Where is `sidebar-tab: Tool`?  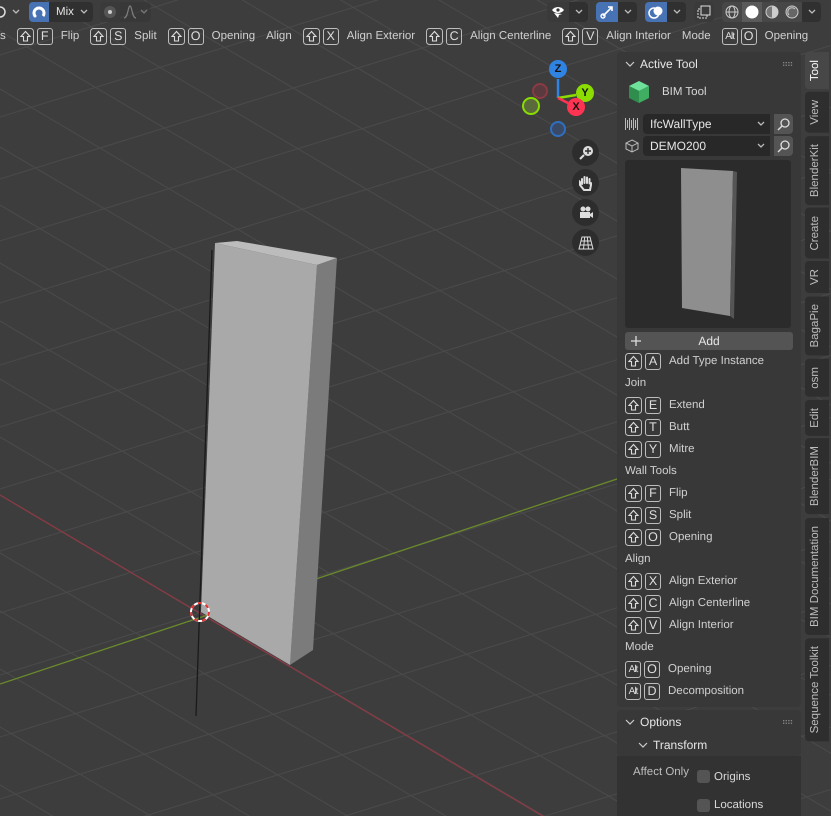
sidebar-tab: Tool is located at coordinates (817, 71).